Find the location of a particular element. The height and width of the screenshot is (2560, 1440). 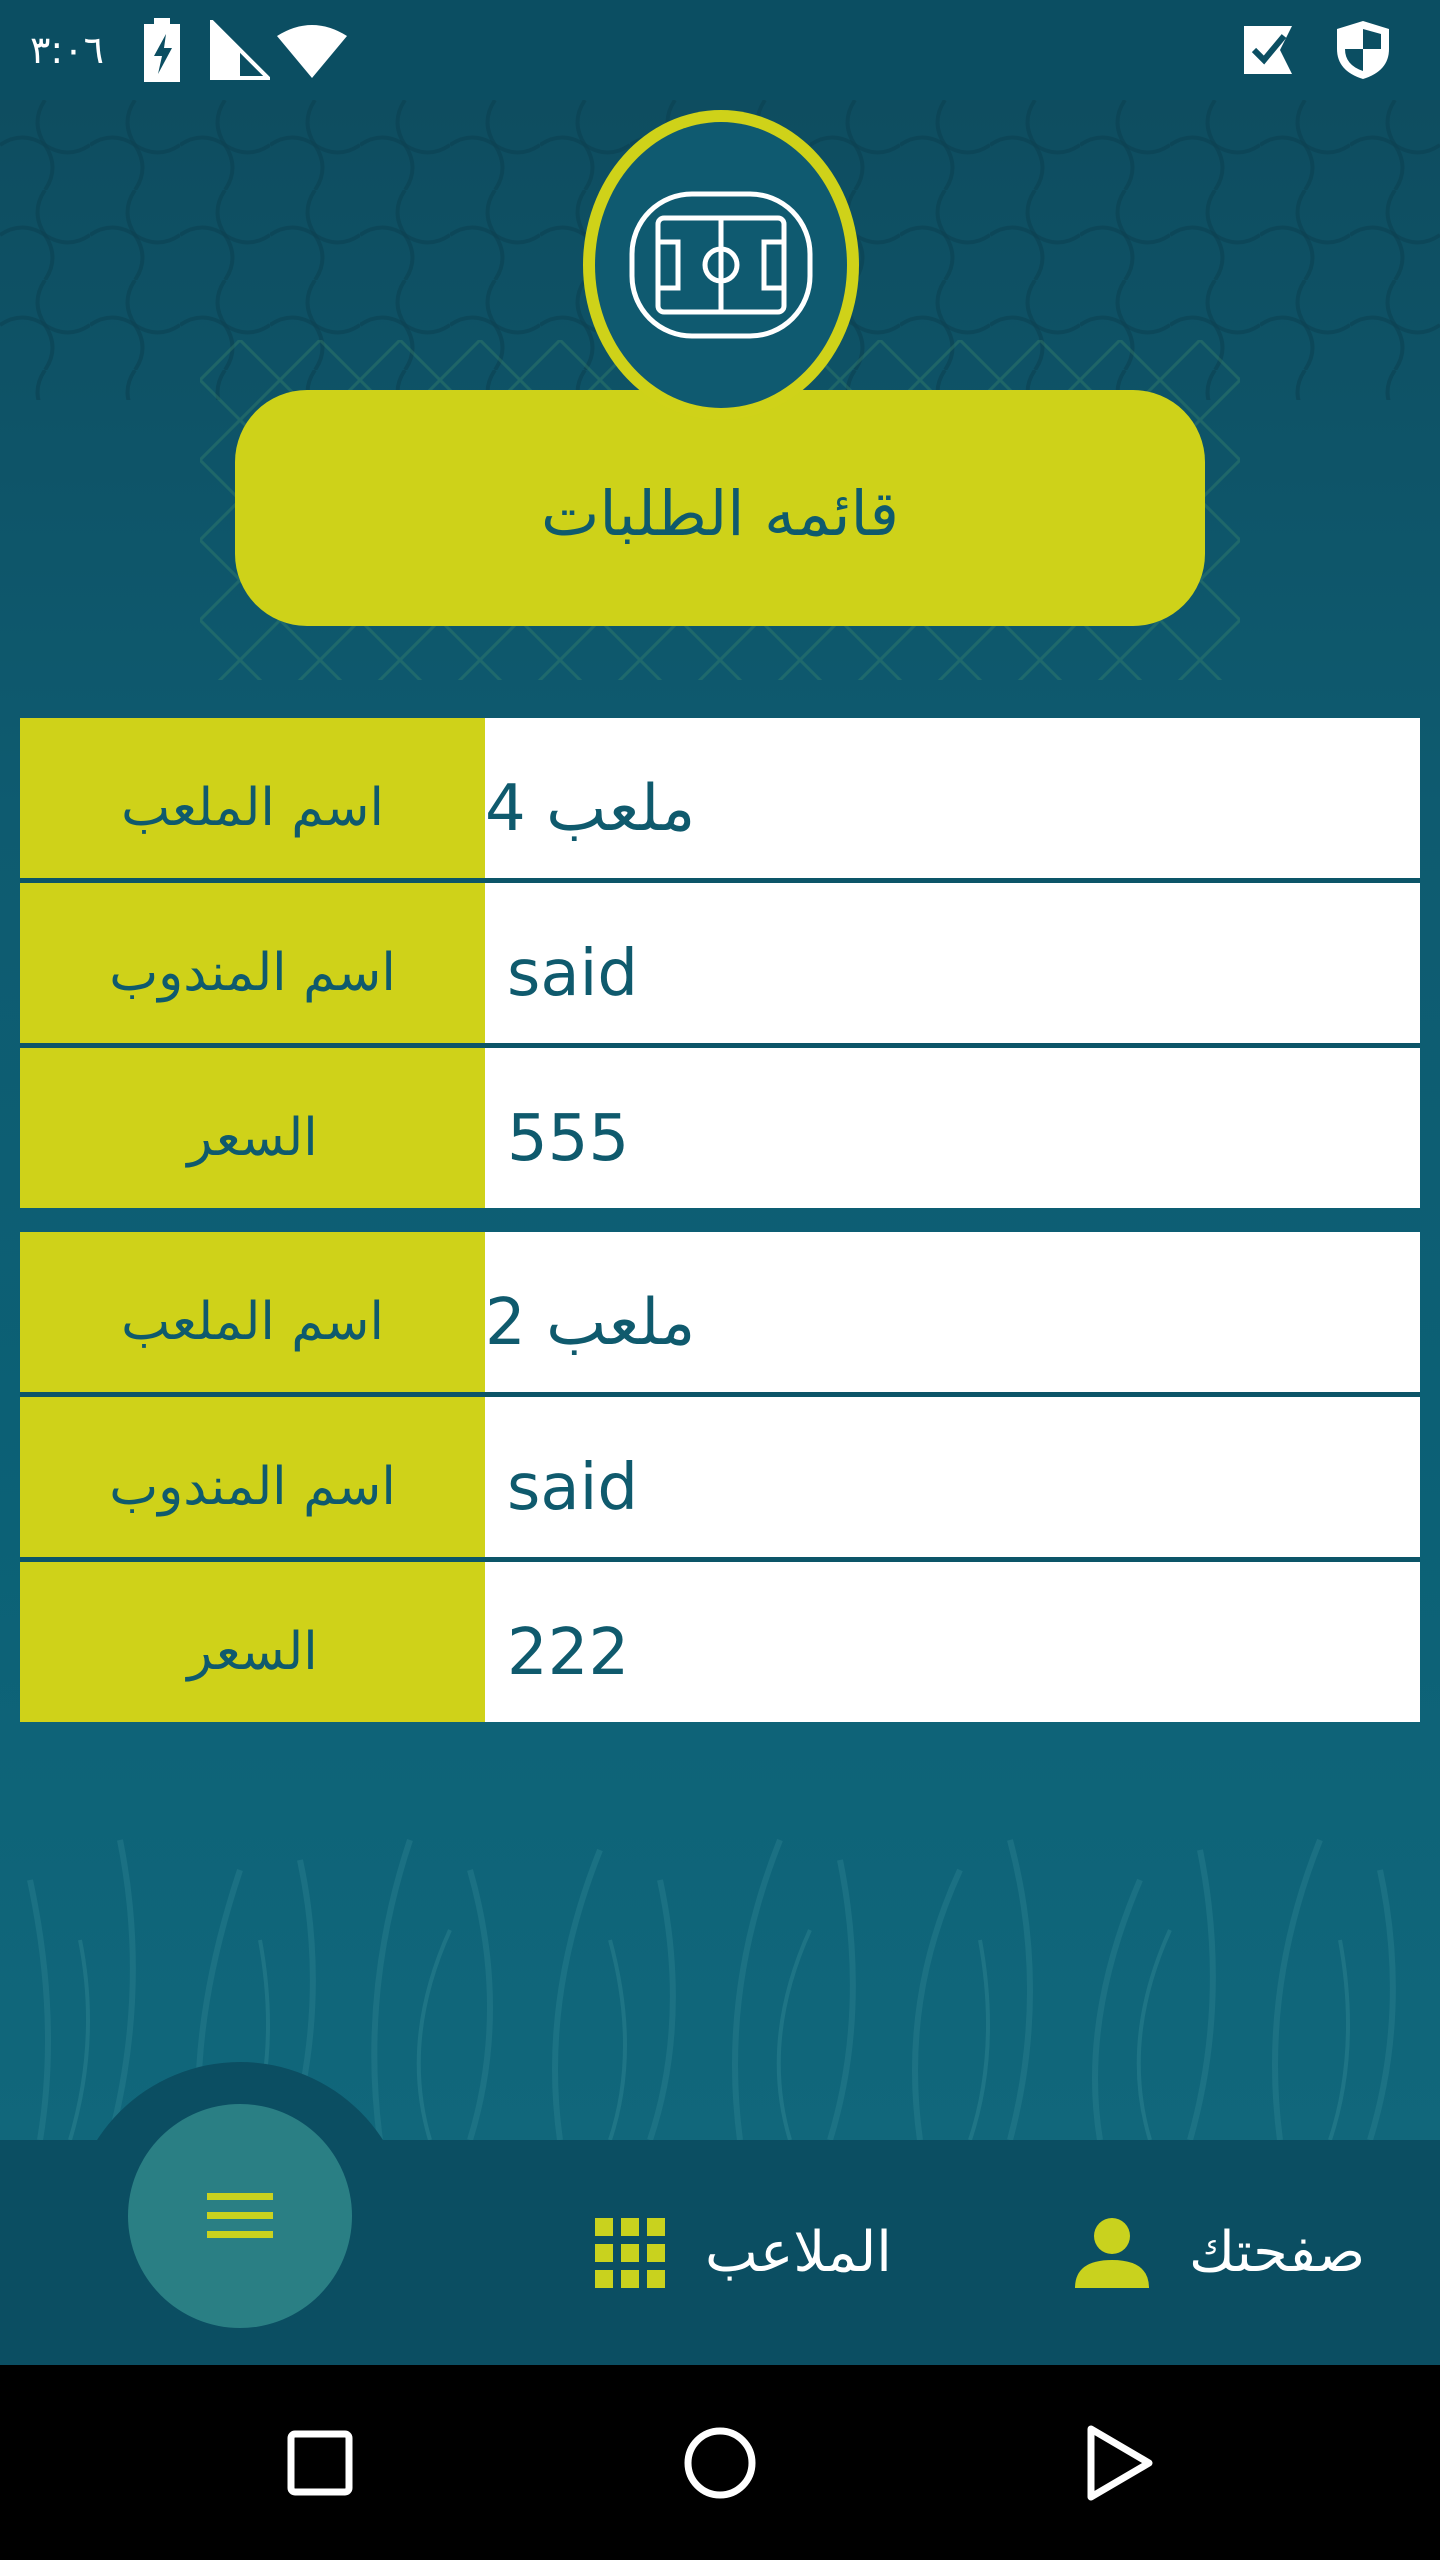

order-row-field: اسم الملعب ملعب 2 is located at coordinates (720, 1312).